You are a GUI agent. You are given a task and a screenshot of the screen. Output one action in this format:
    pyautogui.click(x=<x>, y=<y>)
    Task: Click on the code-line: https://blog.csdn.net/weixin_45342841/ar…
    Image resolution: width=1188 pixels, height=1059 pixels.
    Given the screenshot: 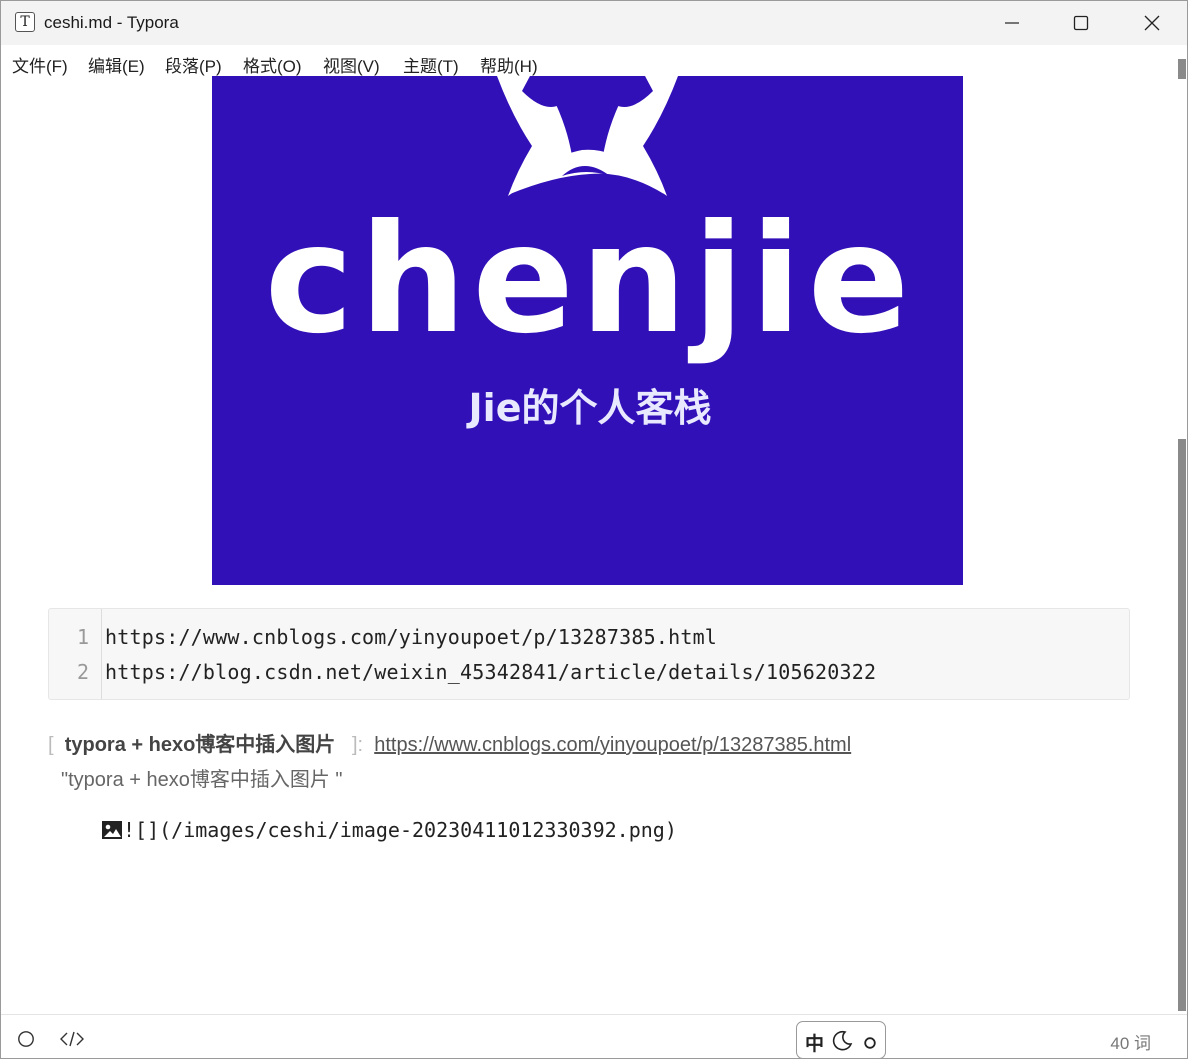 What is the action you would take?
    pyautogui.click(x=490, y=672)
    